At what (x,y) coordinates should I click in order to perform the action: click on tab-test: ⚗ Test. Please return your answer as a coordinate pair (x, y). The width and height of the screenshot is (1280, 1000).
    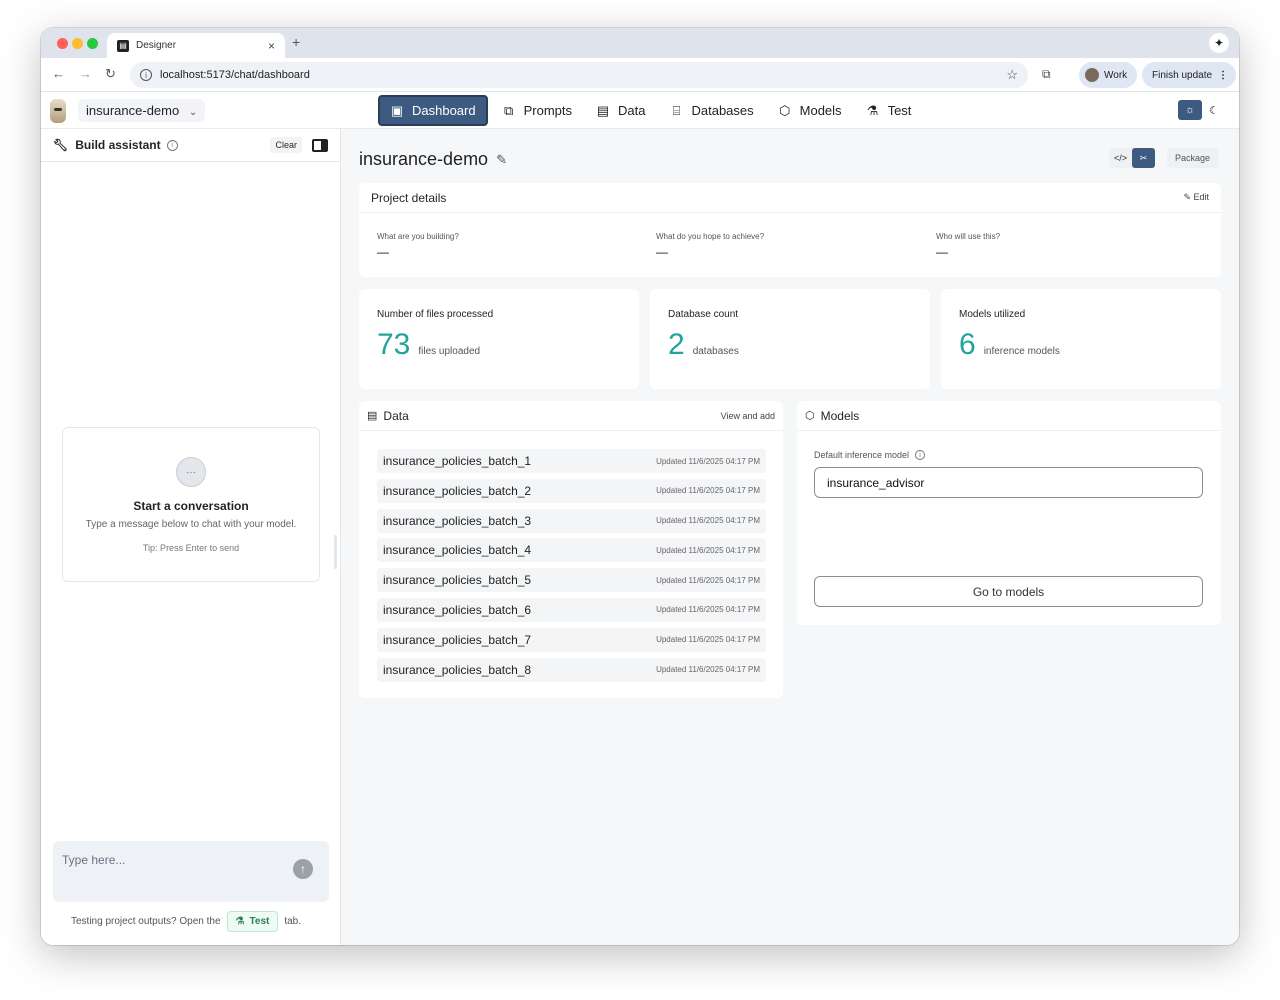
    Looking at the image, I should click on (889, 110).